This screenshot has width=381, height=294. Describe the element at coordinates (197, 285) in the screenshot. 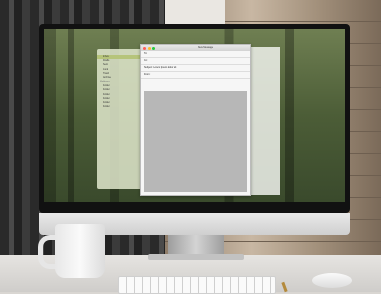

I see `keyboard` at that location.